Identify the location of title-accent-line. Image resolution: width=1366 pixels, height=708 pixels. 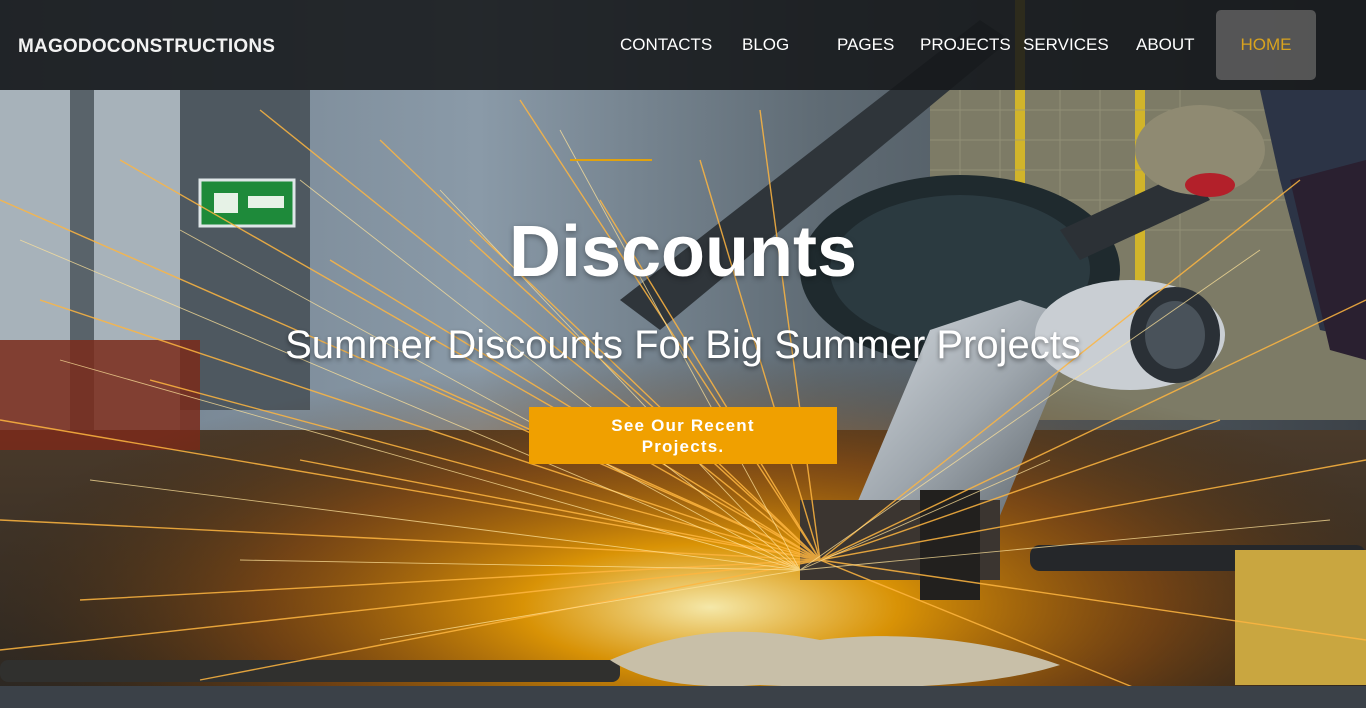
(611, 160).